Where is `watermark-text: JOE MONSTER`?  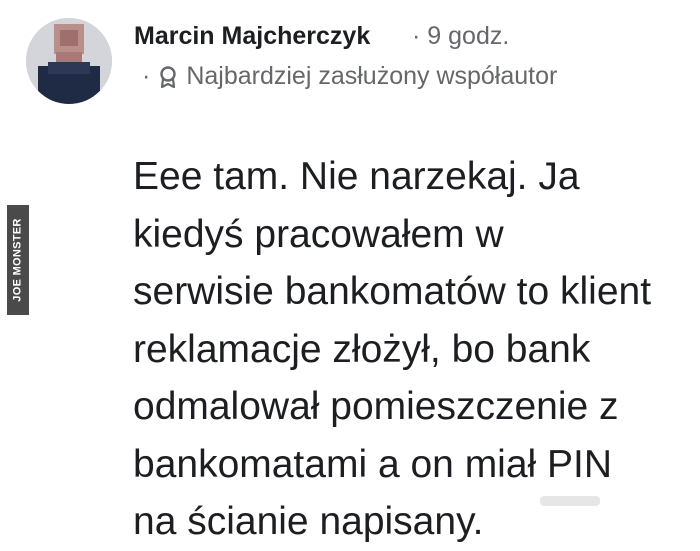 watermark-text: JOE MONSTER is located at coordinates (18, 260).